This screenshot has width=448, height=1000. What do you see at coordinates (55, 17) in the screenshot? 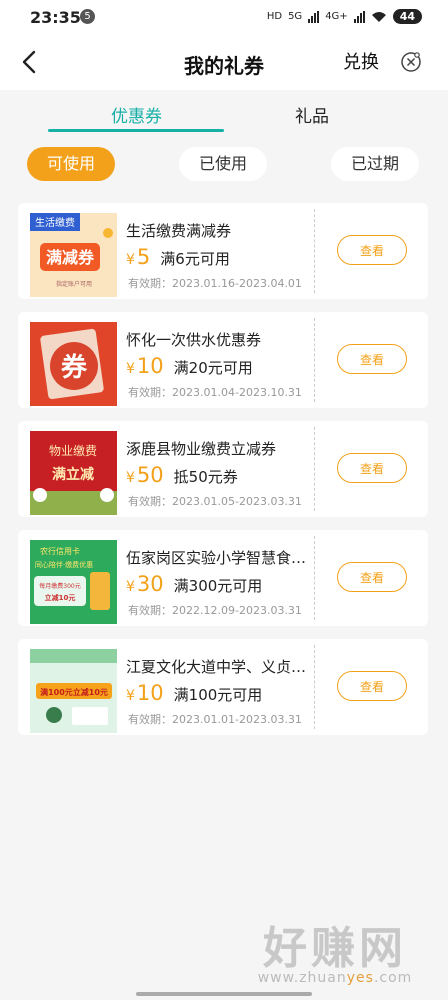
I see `status-time: 23:35` at bounding box center [55, 17].